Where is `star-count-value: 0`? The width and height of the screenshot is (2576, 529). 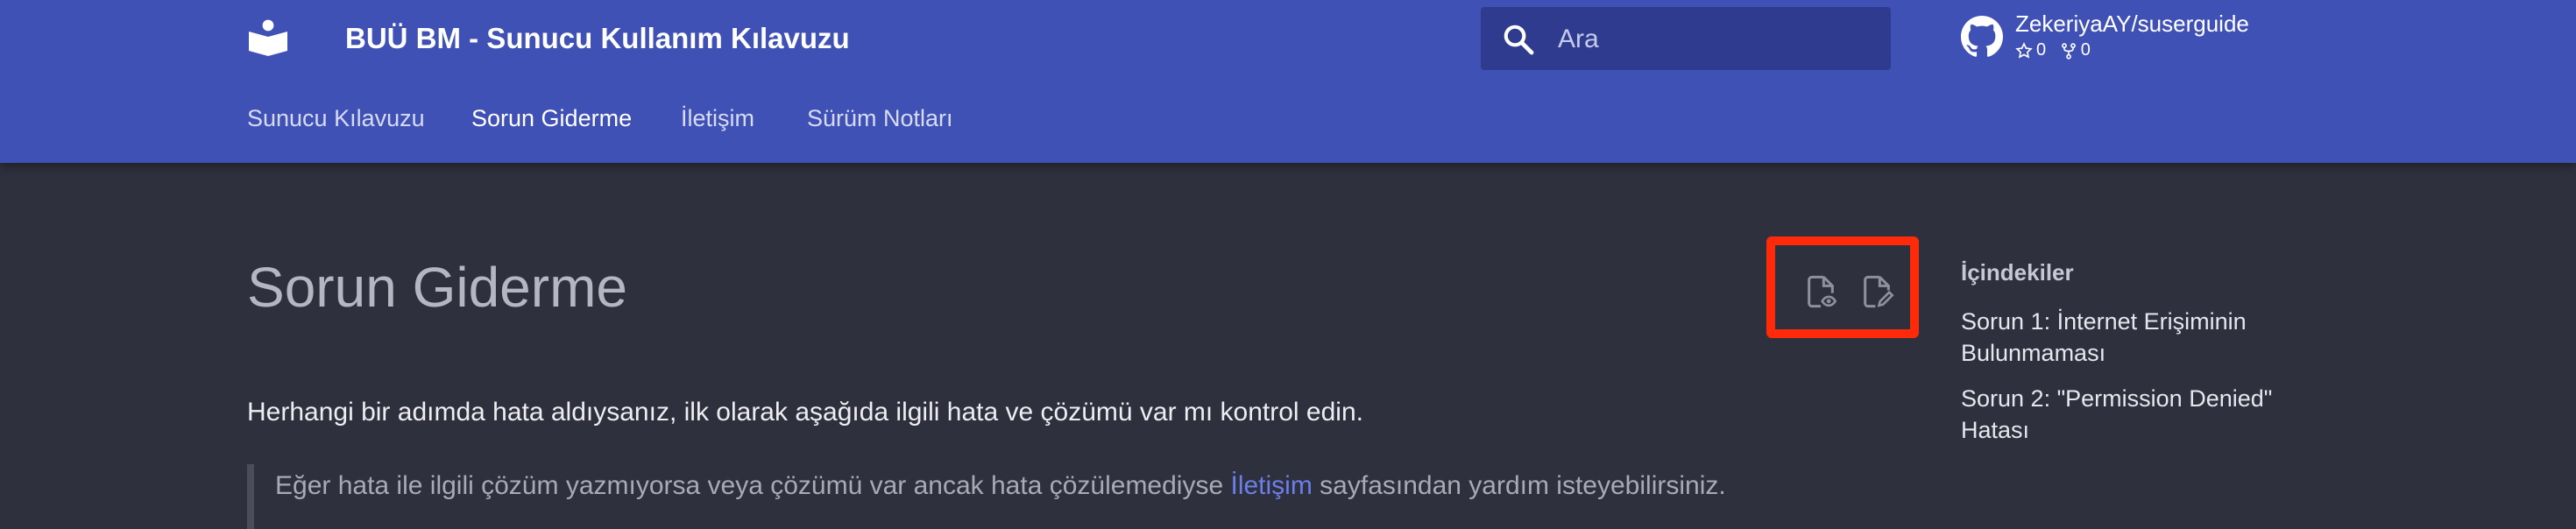 star-count-value: 0 is located at coordinates (2041, 50).